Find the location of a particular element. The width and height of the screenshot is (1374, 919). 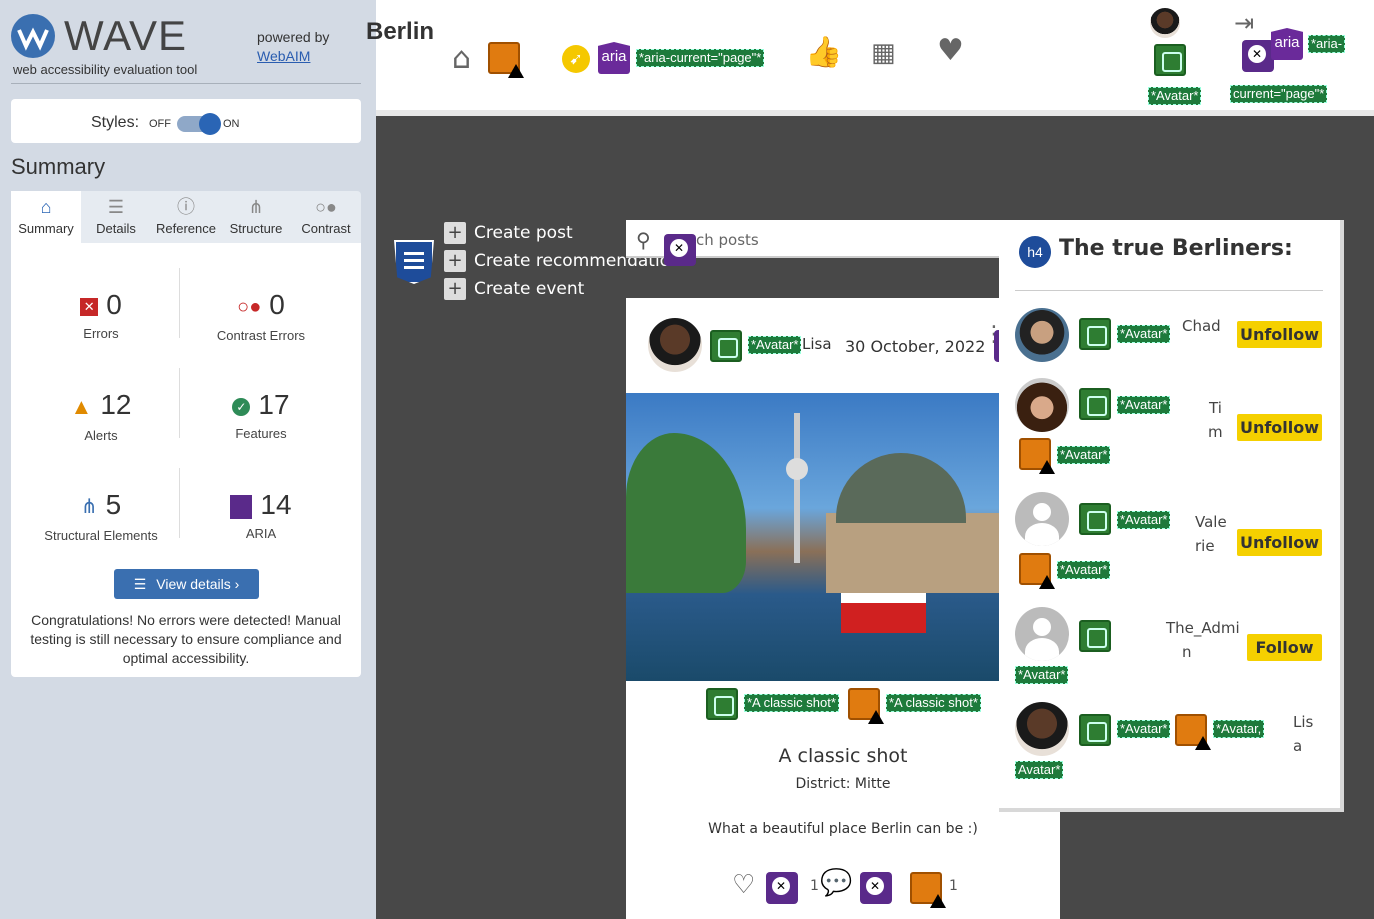

tab-details: ☰ Details is located at coordinates (116, 217).